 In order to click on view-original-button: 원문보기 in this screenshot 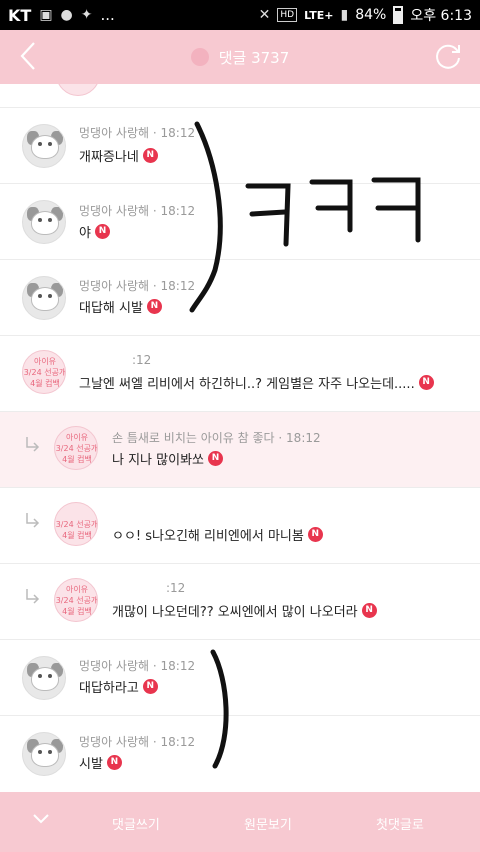, I will do `click(268, 823)`.